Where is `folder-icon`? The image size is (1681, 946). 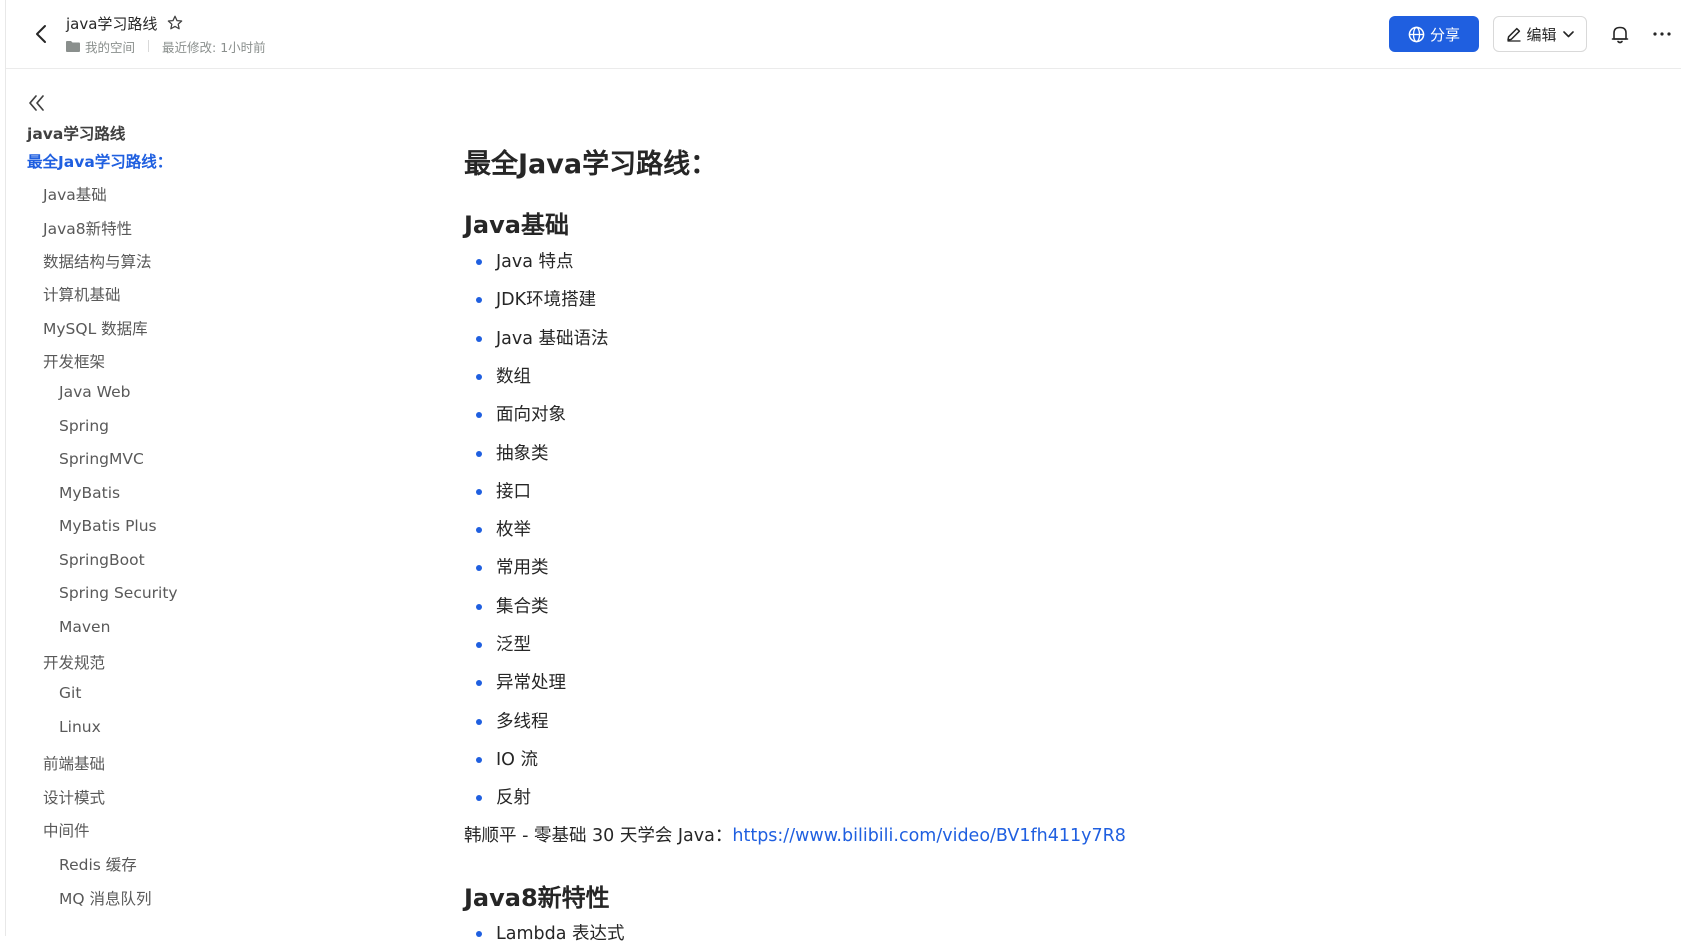 folder-icon is located at coordinates (73, 46).